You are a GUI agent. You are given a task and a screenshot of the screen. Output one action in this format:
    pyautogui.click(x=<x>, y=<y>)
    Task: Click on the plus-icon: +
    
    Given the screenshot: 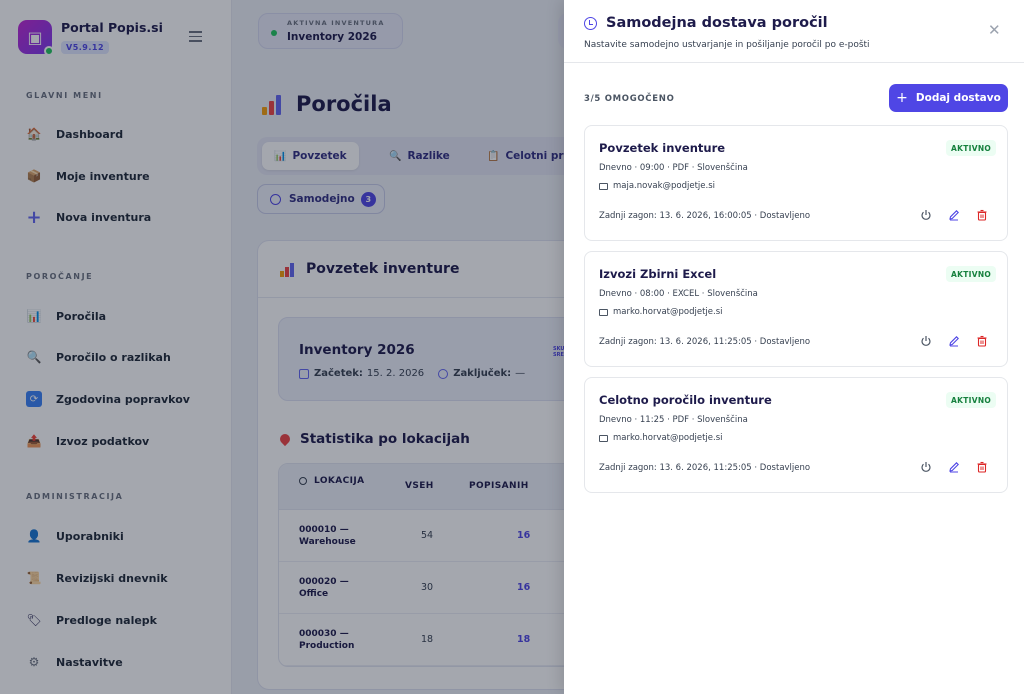 What is the action you would take?
    pyautogui.click(x=902, y=98)
    